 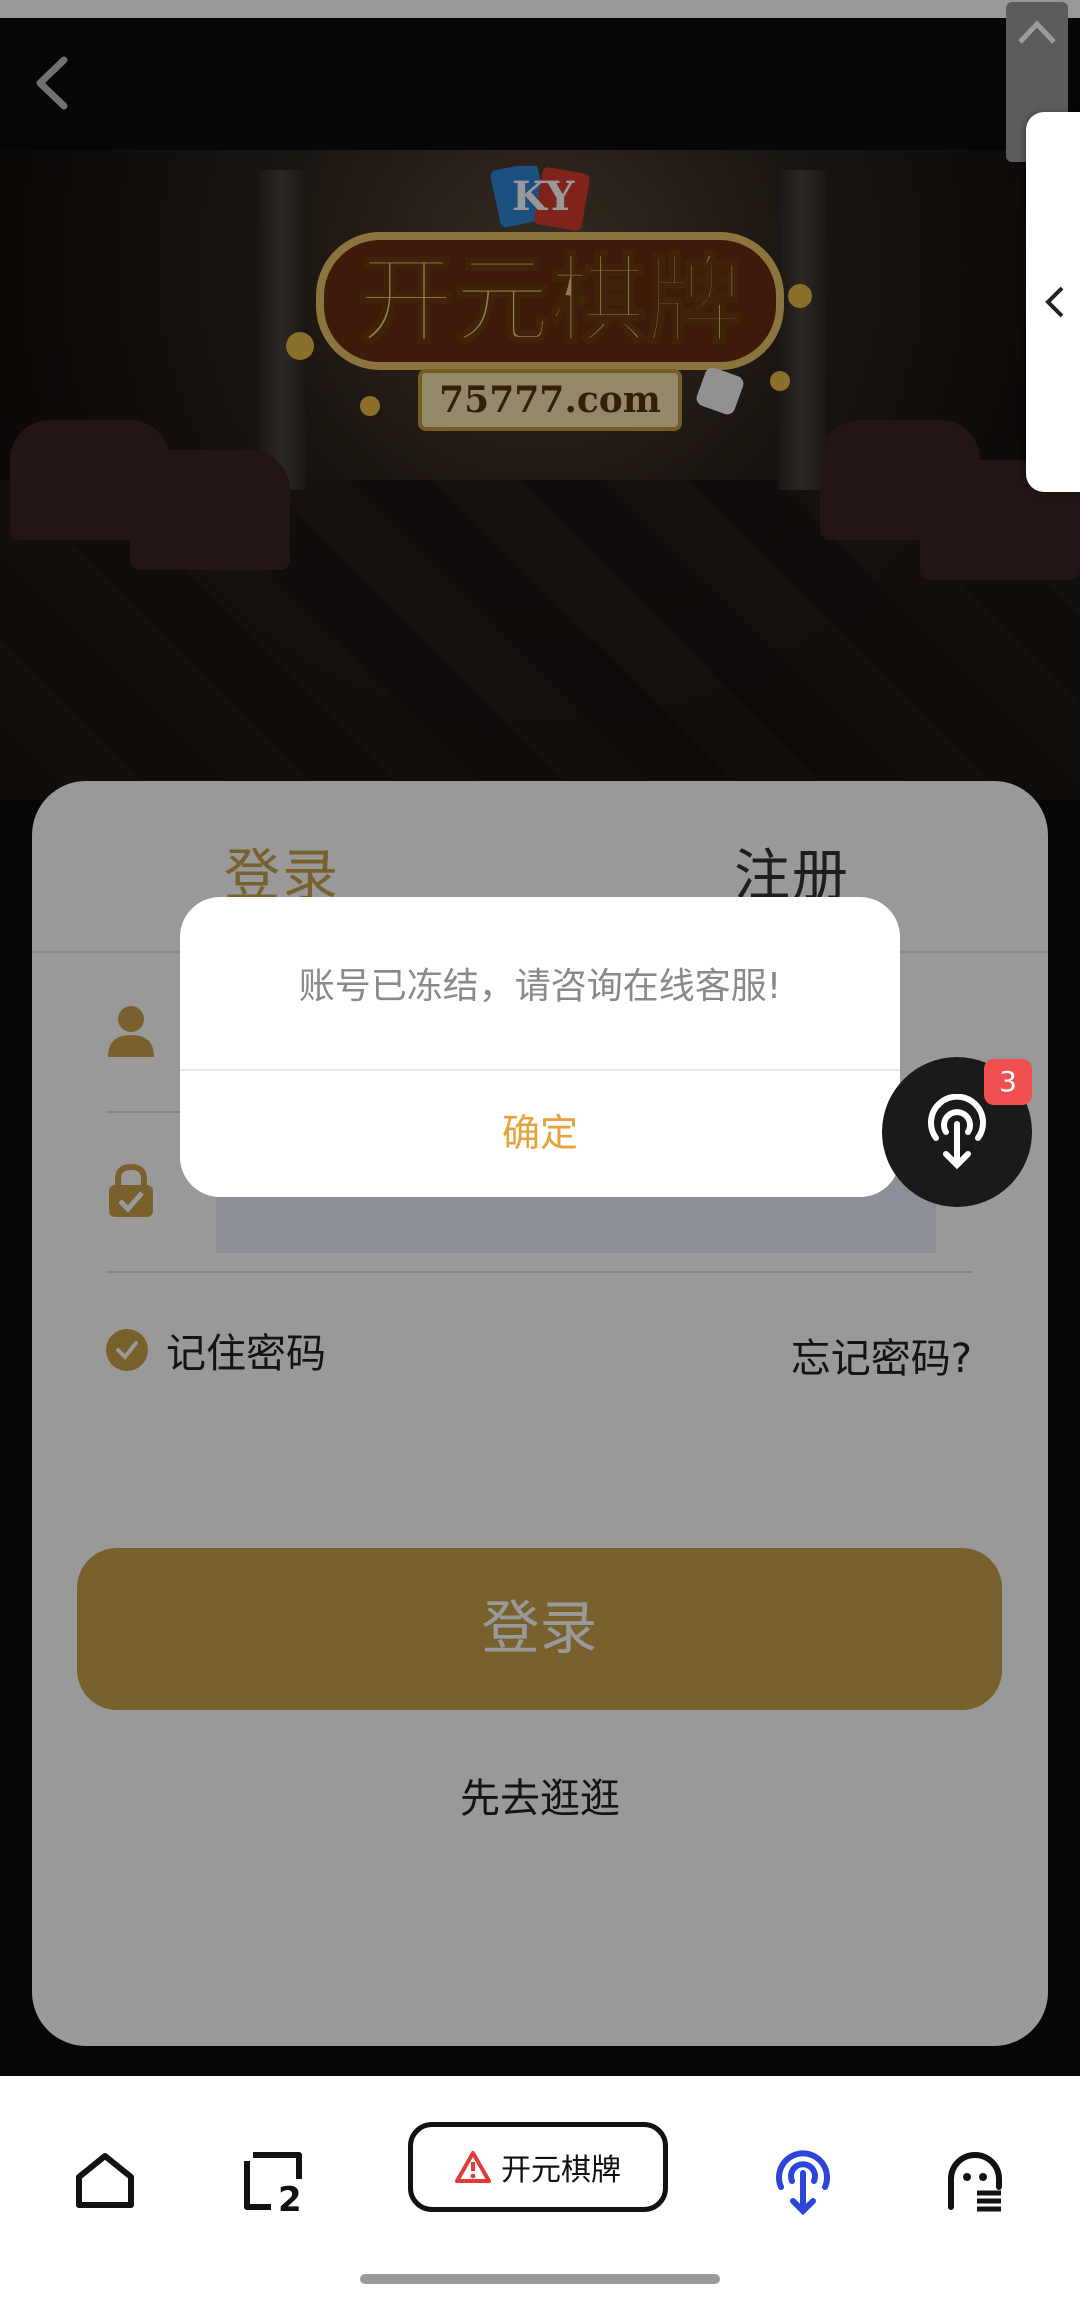 I want to click on chevron-left-icon, so click(x=1054, y=302).